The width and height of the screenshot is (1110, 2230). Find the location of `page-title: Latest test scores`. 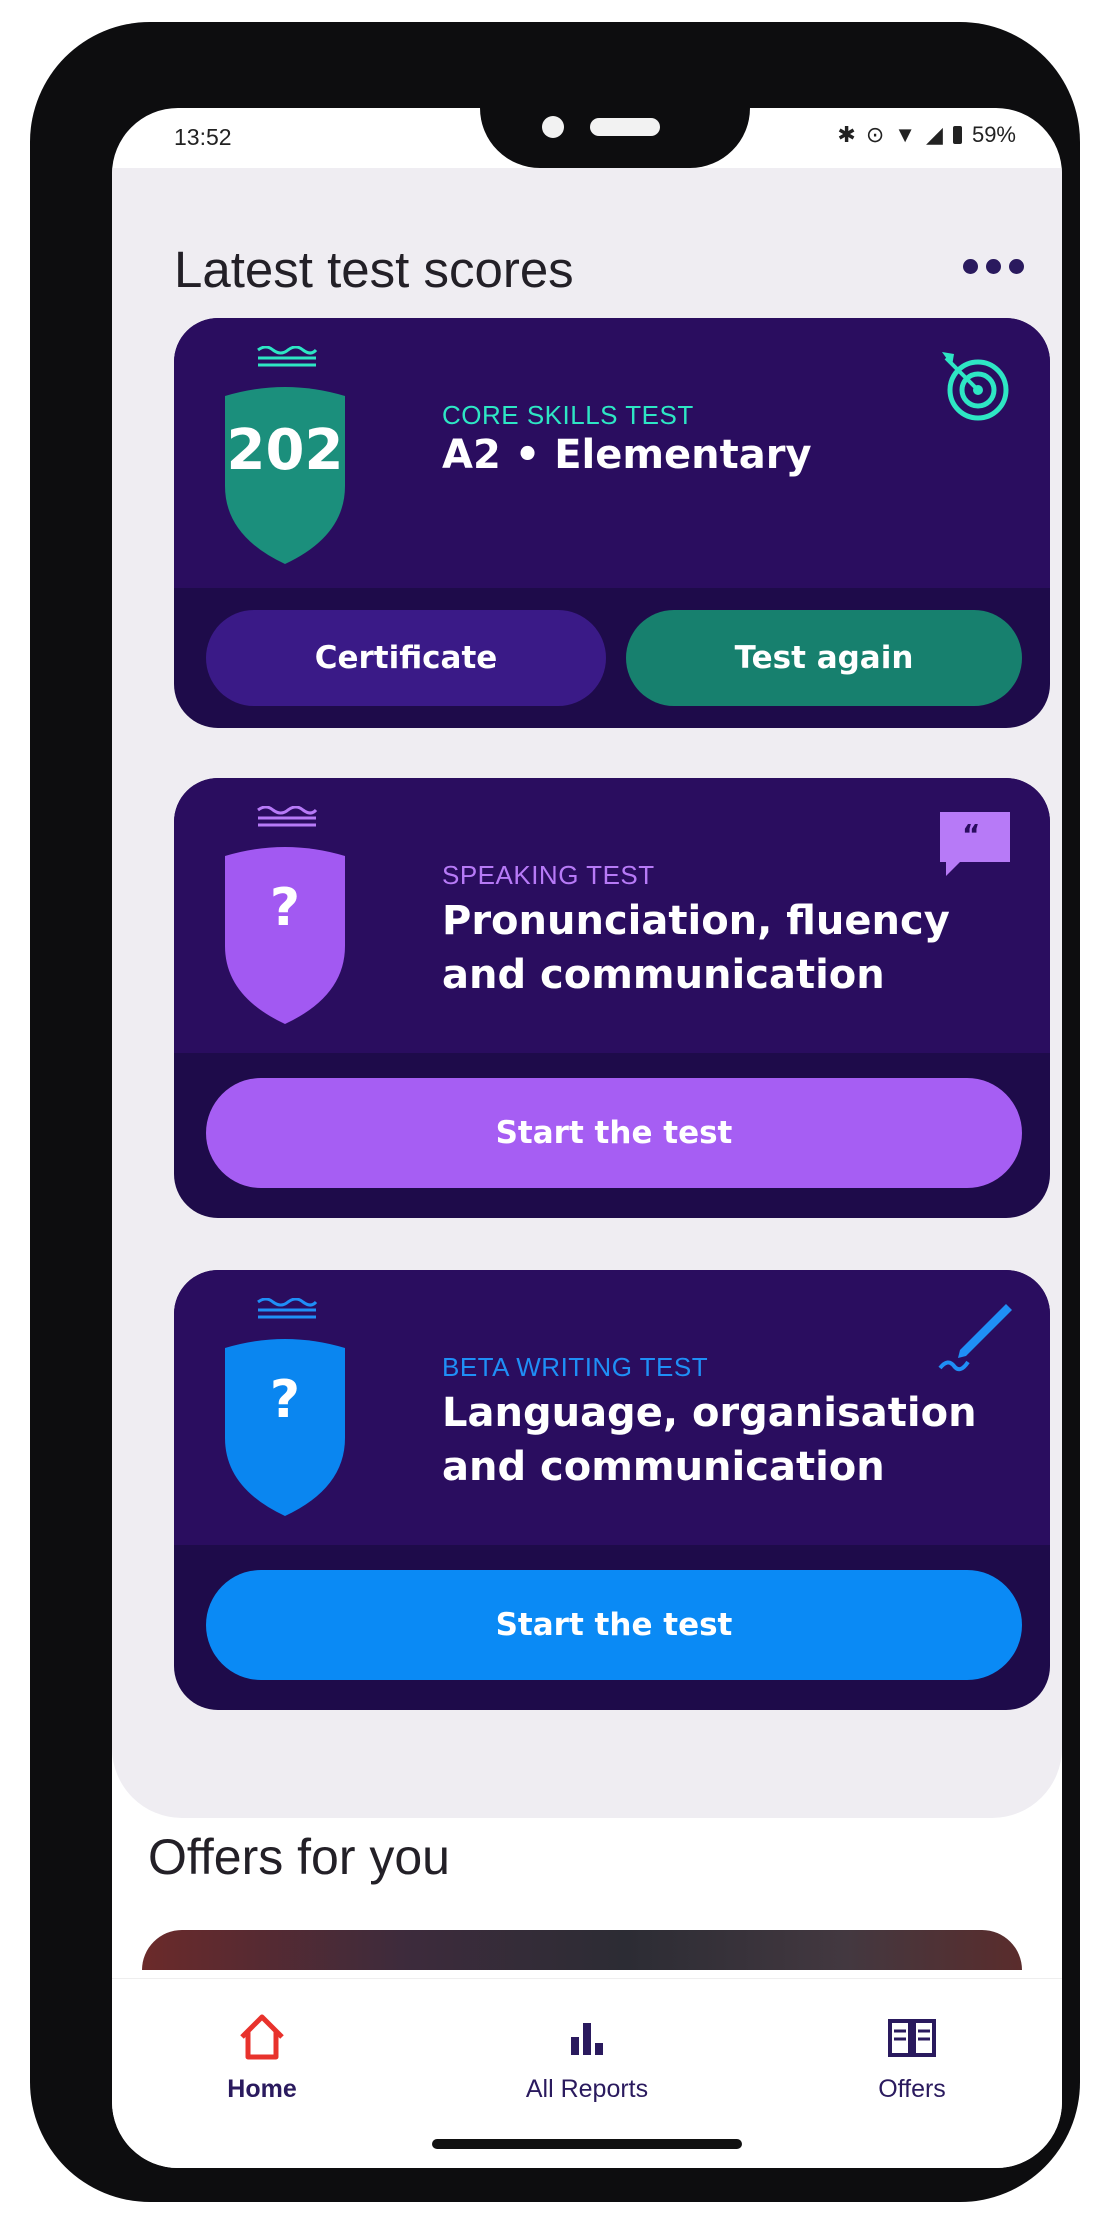

page-title: Latest test scores is located at coordinates (374, 269).